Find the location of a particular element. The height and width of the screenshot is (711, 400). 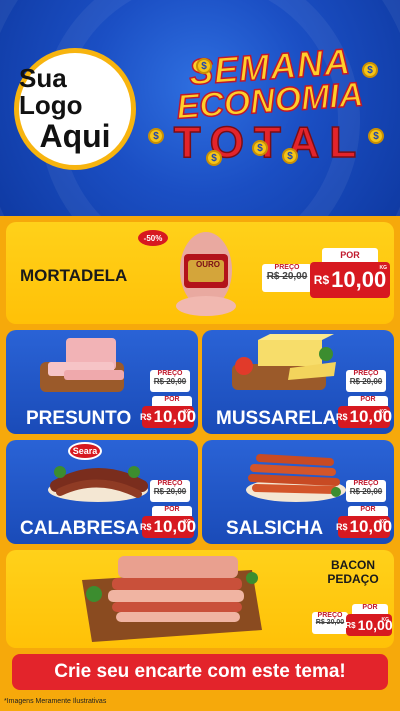

product-name: SALSICHA is located at coordinates (275, 528).